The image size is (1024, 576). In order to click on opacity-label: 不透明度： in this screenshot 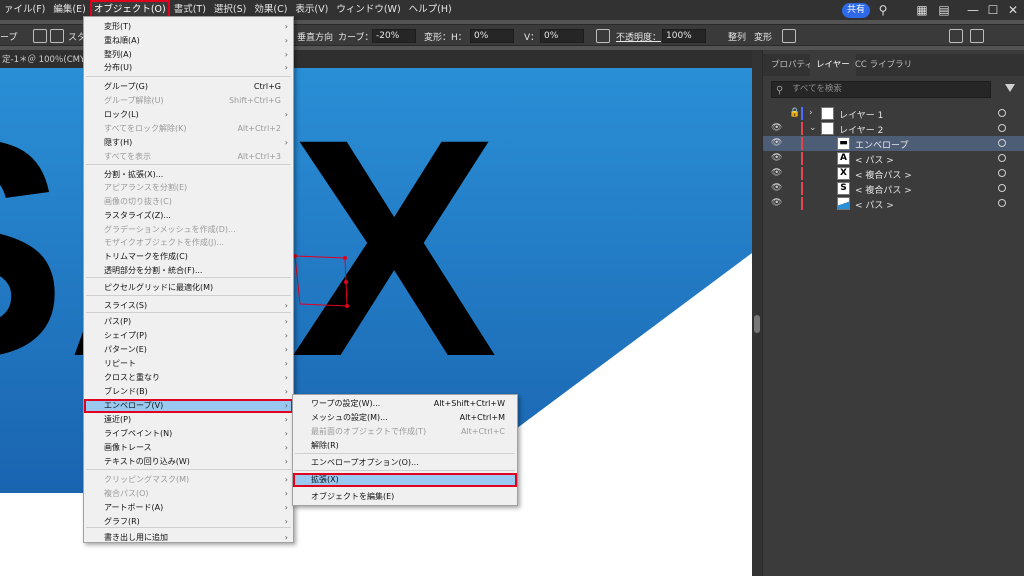, I will do `click(638, 36)`.